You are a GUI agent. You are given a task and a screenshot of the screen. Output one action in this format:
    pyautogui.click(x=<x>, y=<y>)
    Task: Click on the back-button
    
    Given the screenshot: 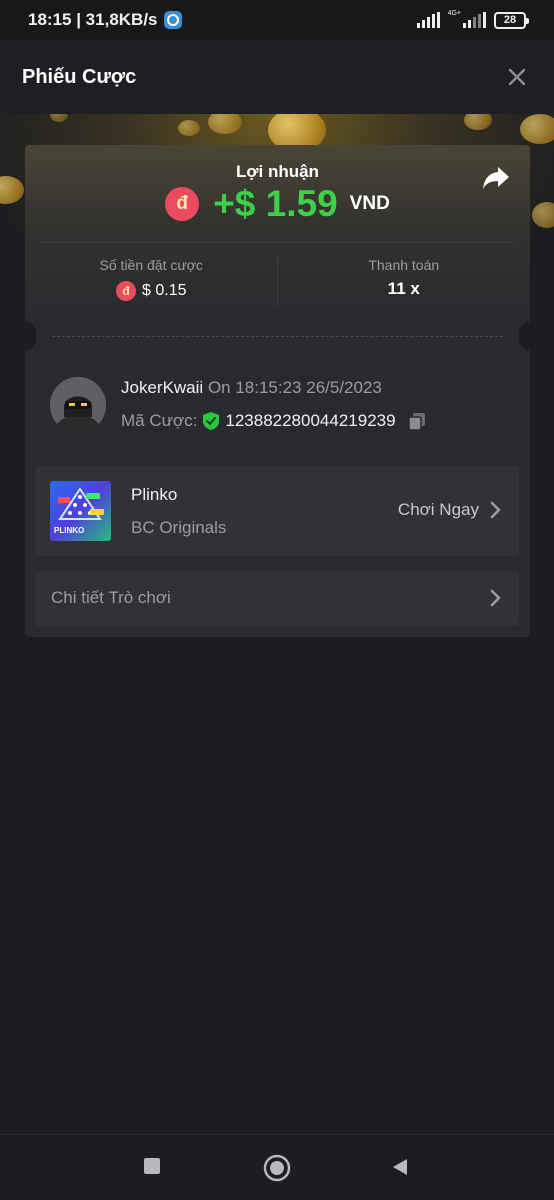 What is the action you would take?
    pyautogui.click(x=400, y=1169)
    